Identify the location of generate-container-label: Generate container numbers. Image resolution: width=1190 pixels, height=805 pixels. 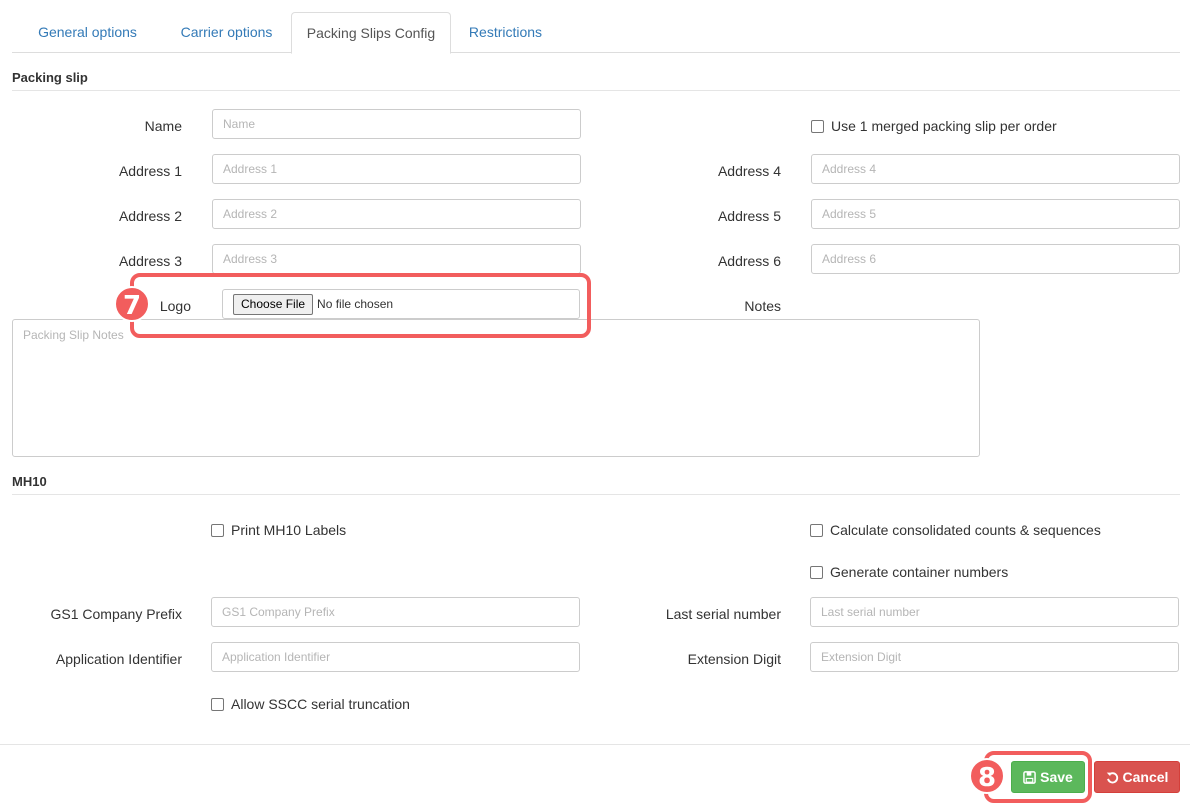
(919, 572).